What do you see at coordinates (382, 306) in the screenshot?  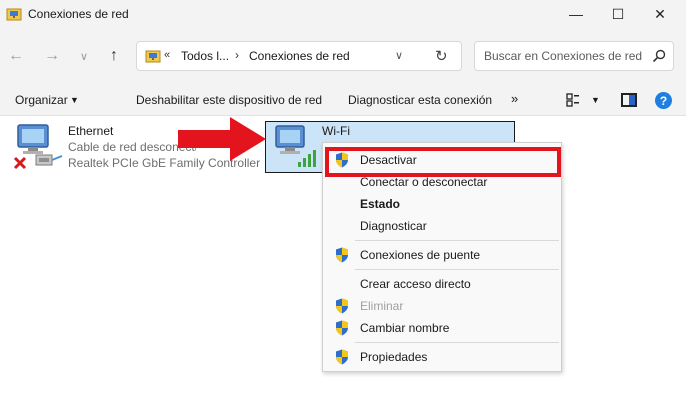 I see `menu-item-label: Eliminar` at bounding box center [382, 306].